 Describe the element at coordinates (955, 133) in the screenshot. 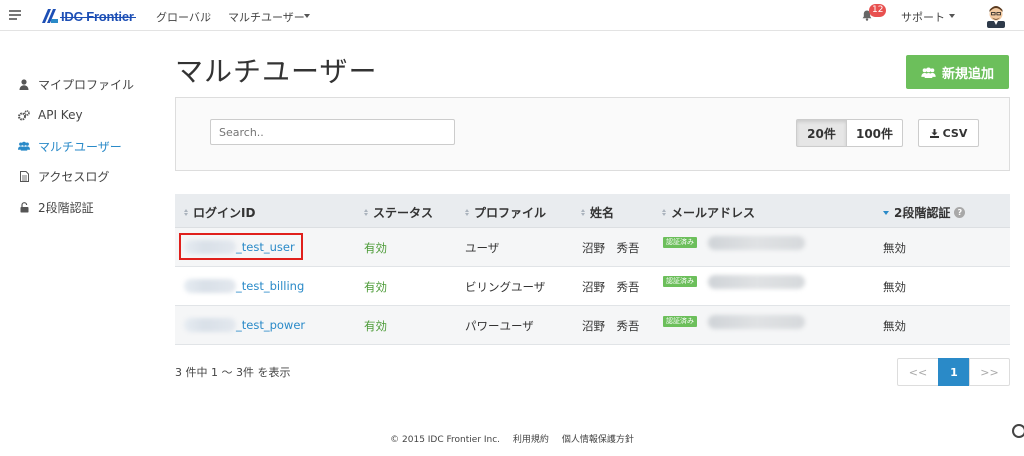

I see `csv-button-label: CSV` at that location.